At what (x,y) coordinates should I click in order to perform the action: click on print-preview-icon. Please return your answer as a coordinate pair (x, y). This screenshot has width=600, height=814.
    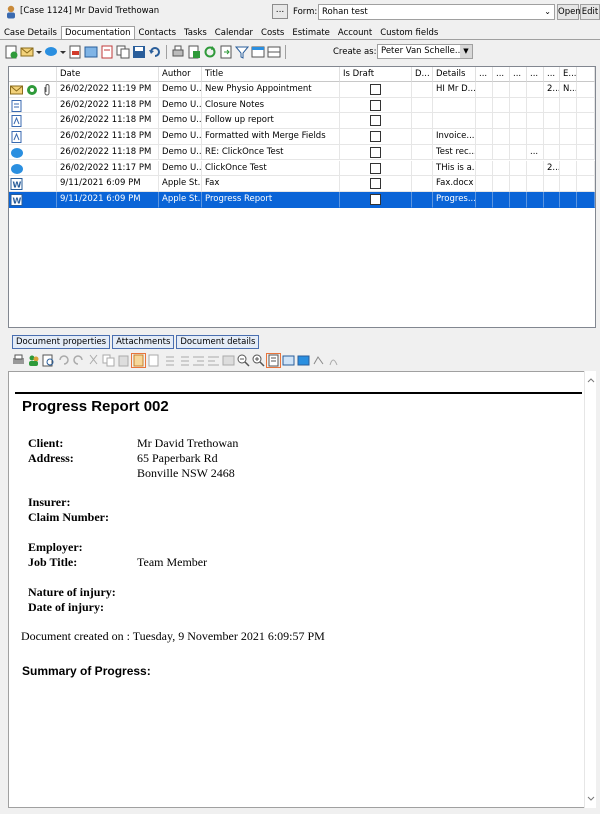
    Looking at the image, I should click on (18, 360).